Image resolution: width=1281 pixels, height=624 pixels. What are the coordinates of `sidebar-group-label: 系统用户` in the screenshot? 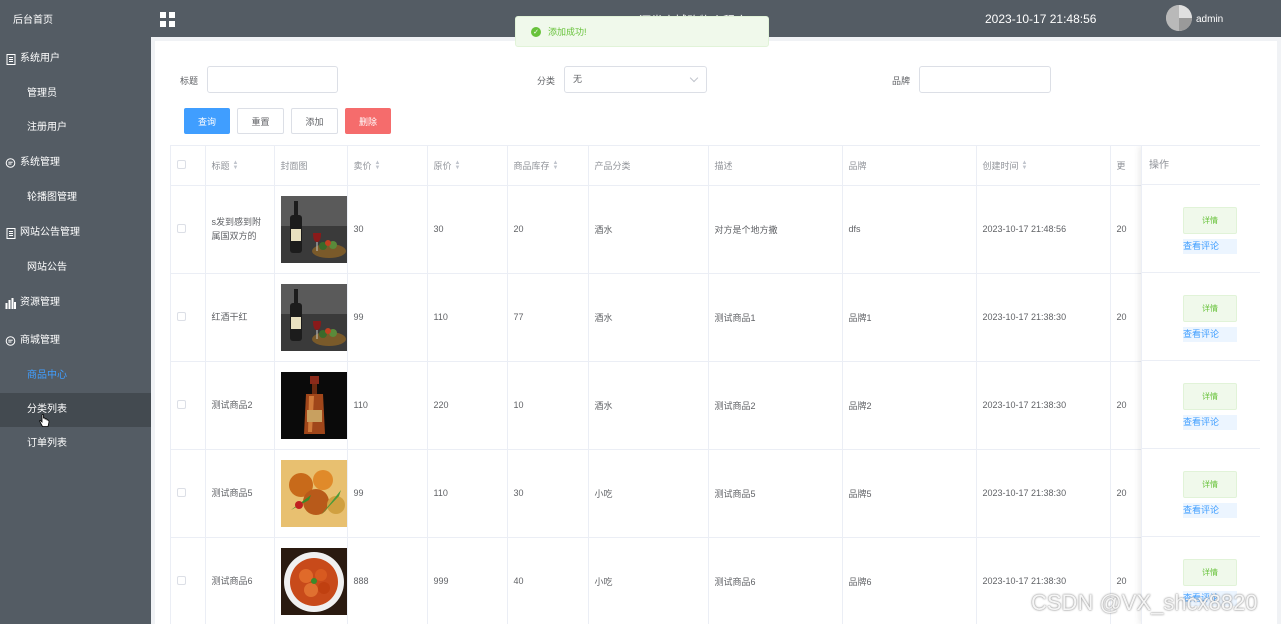 It's located at (40, 58).